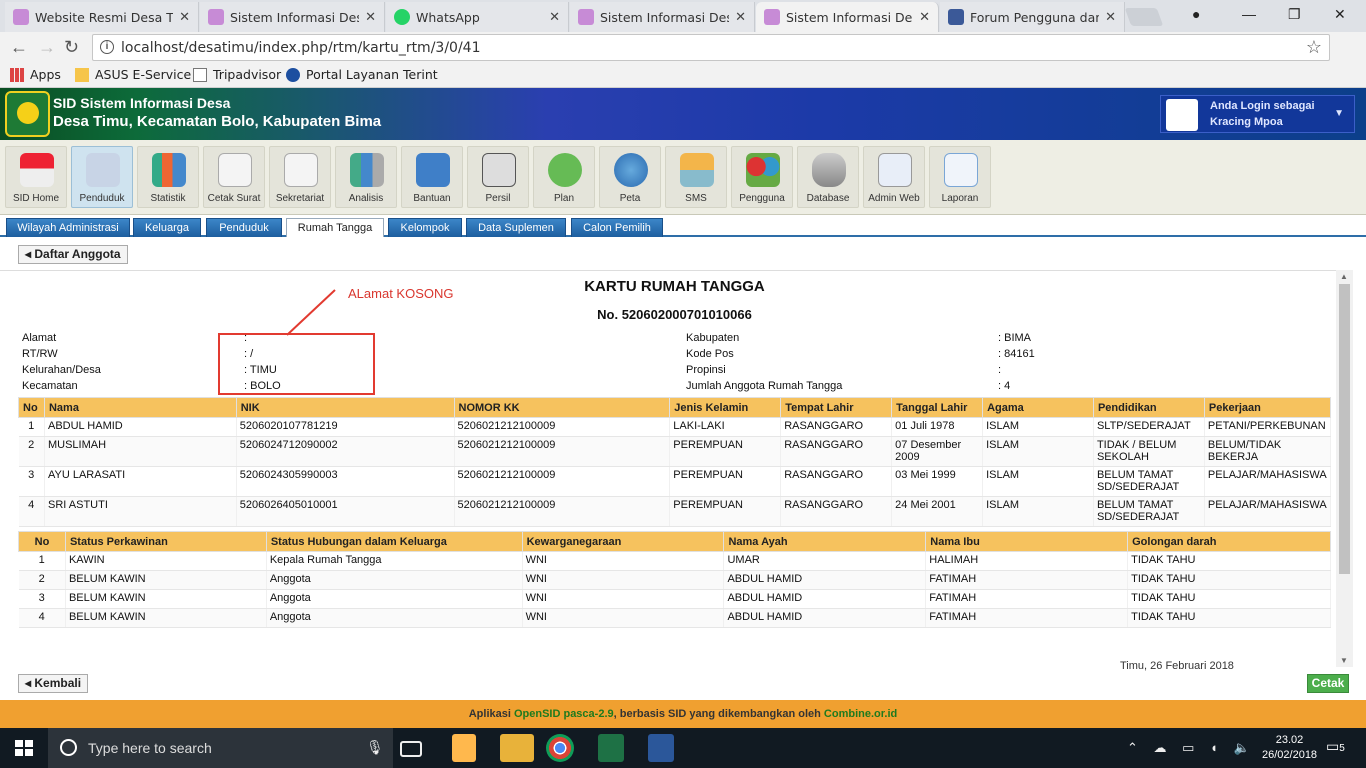  What do you see at coordinates (617, 227) in the screenshot?
I see `tab-calon-pemilih: Calon Pemilih` at bounding box center [617, 227].